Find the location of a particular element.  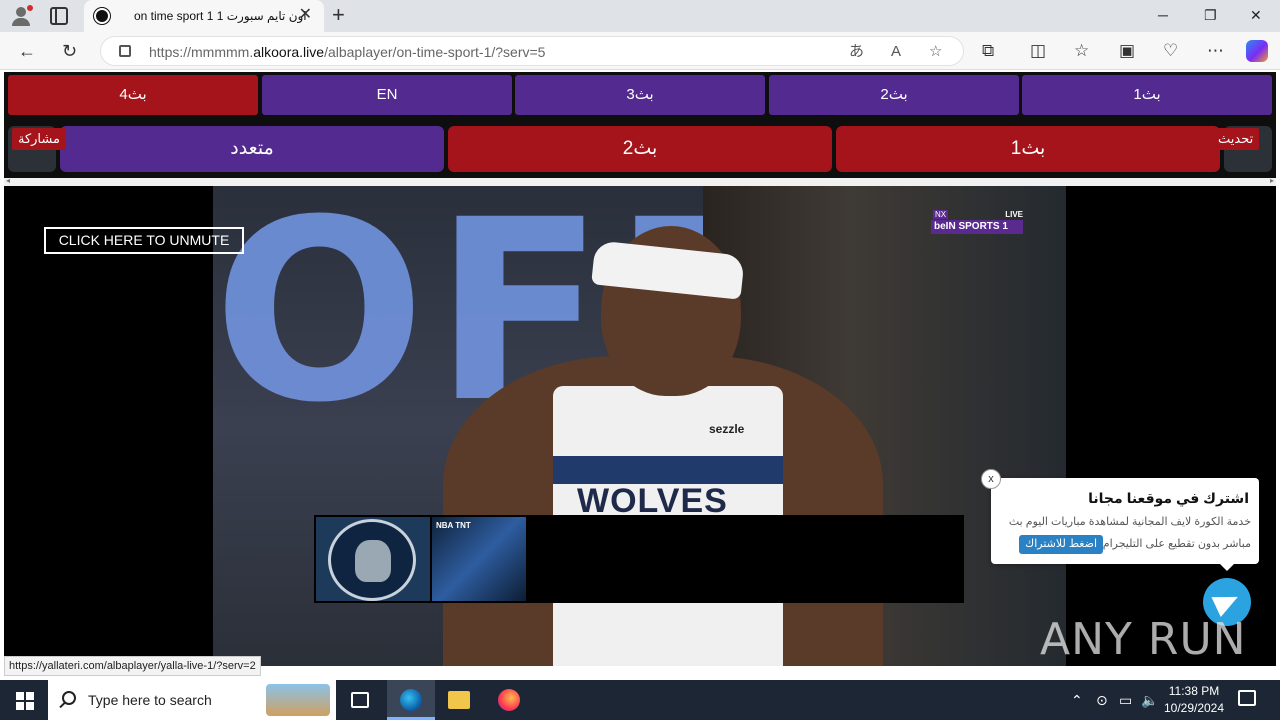

server-button-multi: متعدد is located at coordinates (252, 149).